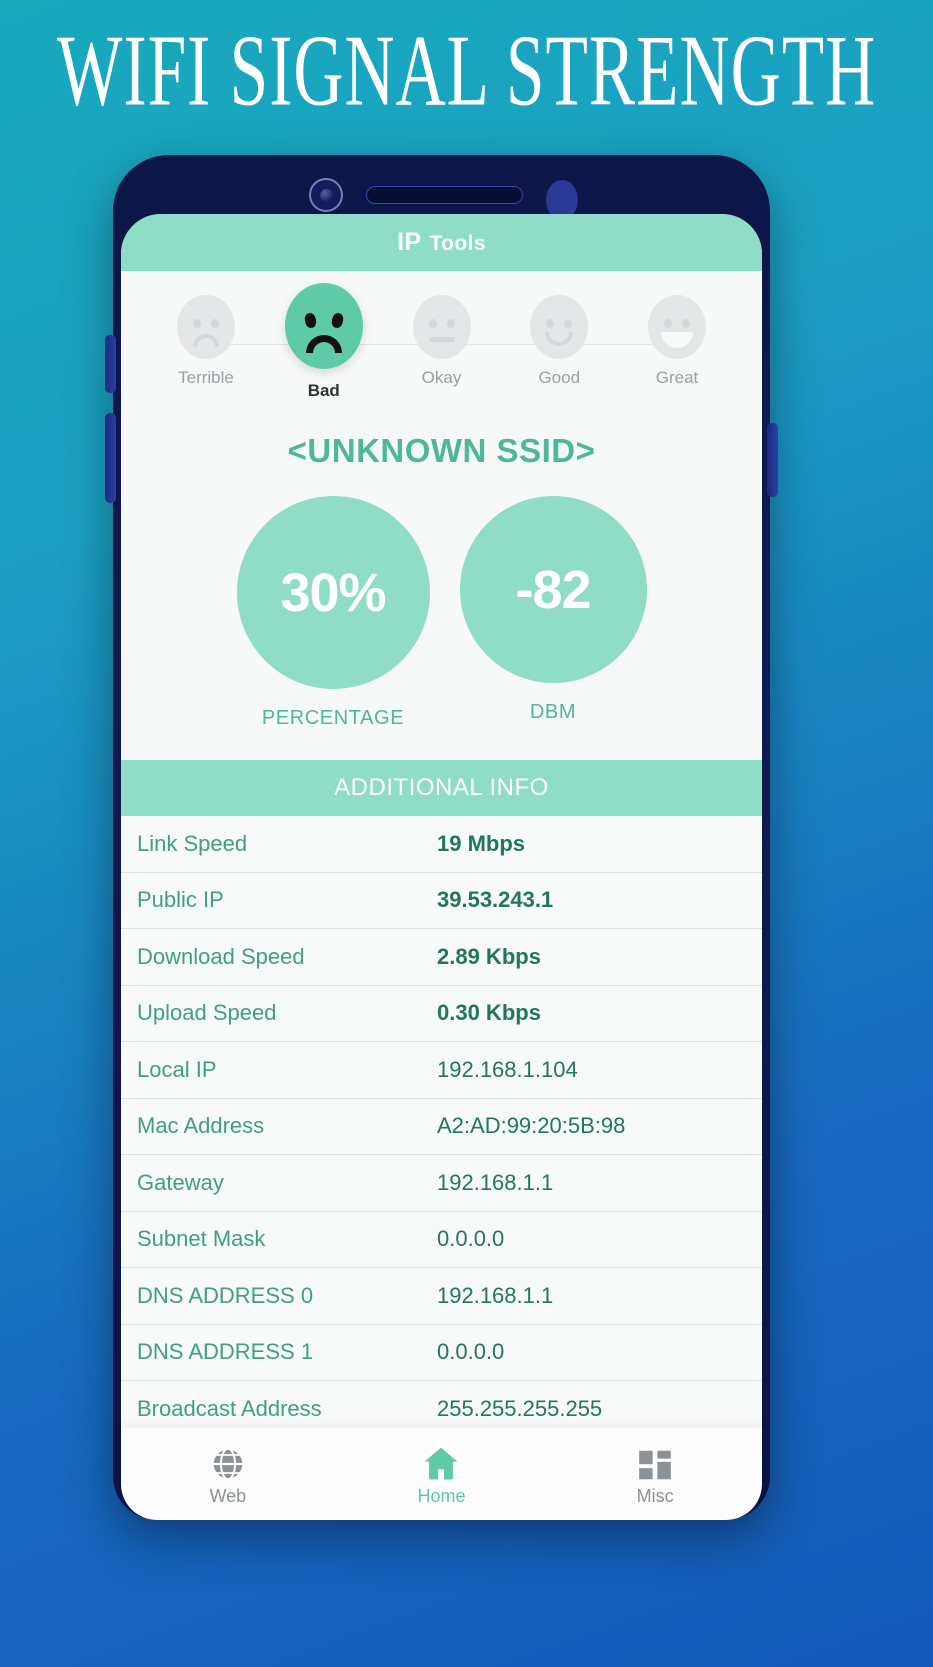 The width and height of the screenshot is (933, 1667). I want to click on percentage-value: 30%, so click(333, 592).